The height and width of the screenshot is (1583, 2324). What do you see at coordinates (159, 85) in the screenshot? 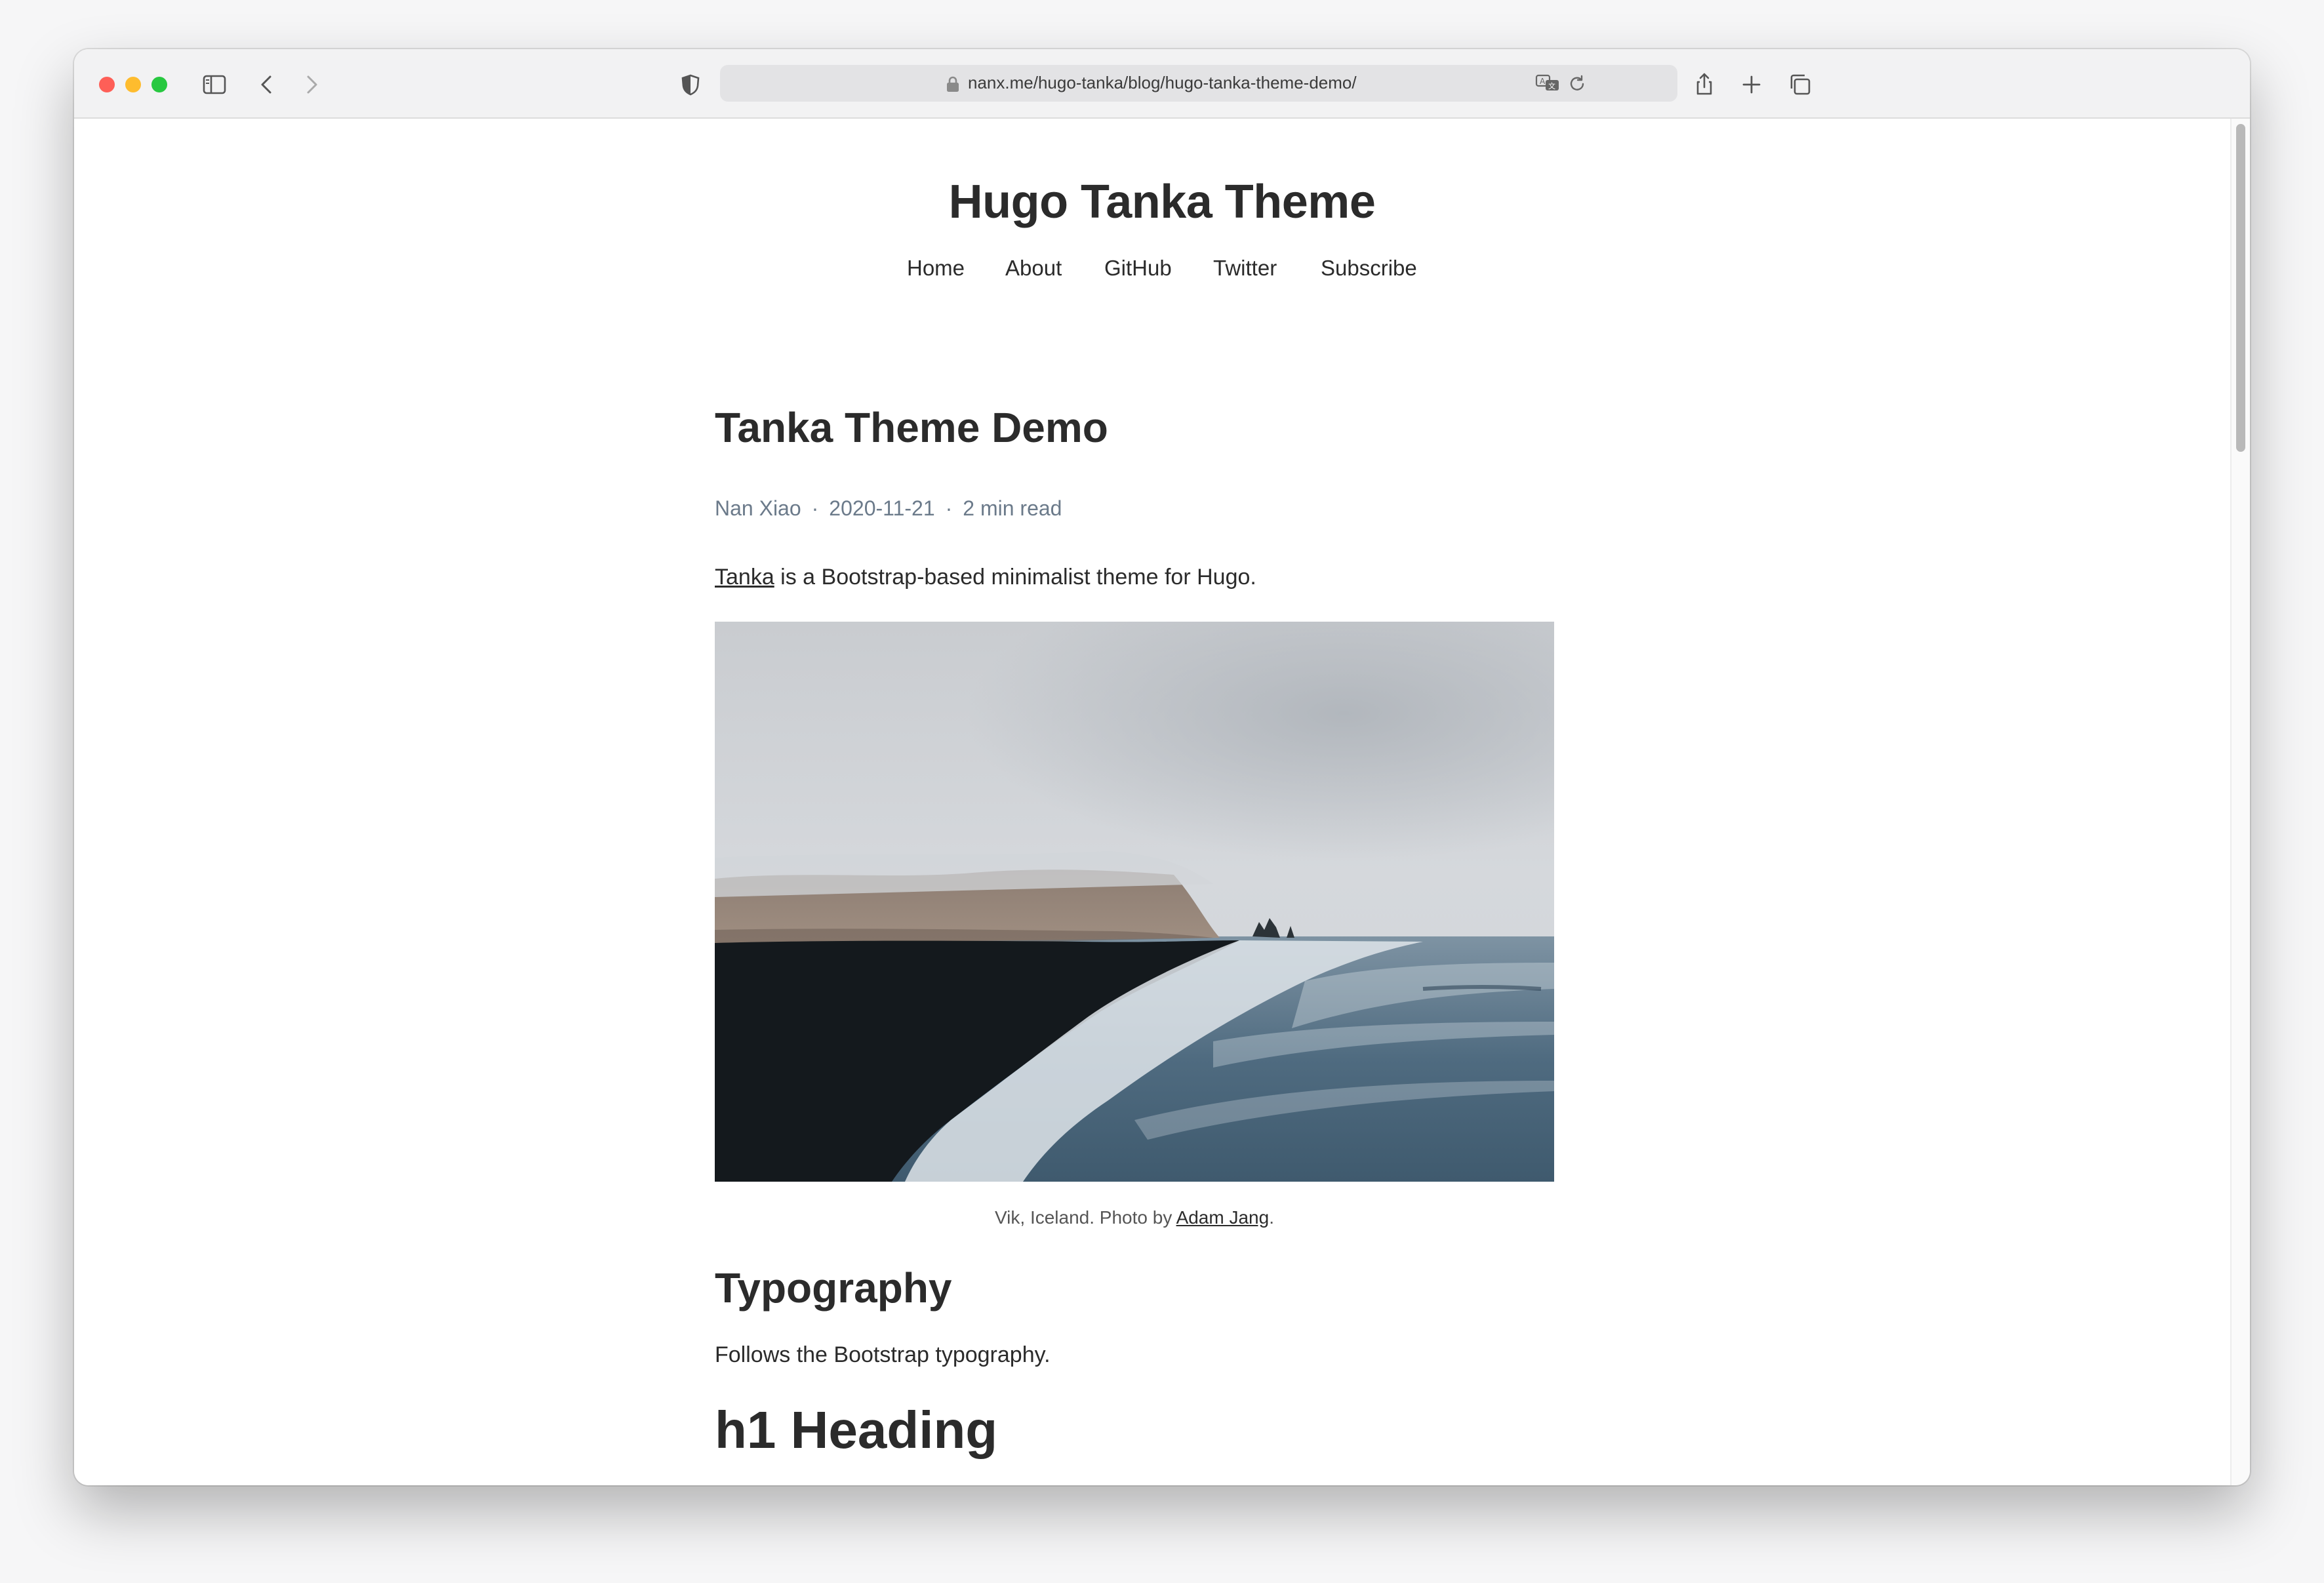
I see `zoom-window-button` at bounding box center [159, 85].